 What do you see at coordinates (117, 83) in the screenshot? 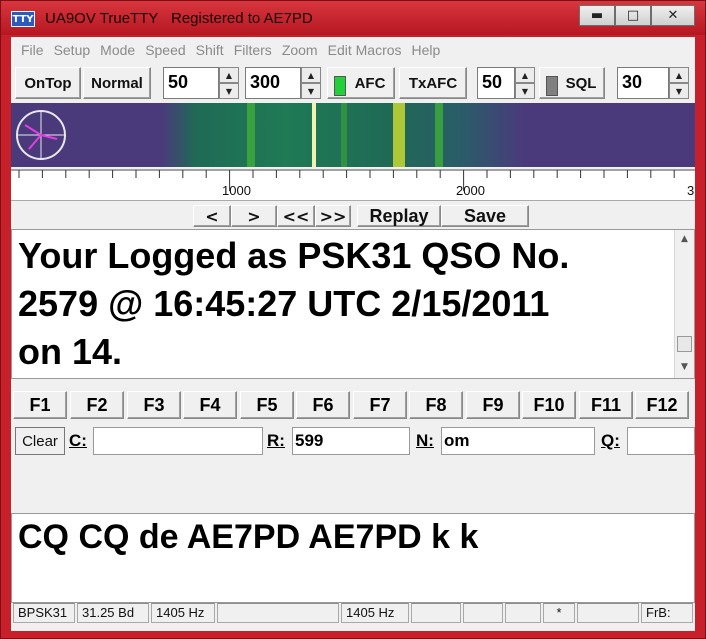
I see `normal-button: Normal` at bounding box center [117, 83].